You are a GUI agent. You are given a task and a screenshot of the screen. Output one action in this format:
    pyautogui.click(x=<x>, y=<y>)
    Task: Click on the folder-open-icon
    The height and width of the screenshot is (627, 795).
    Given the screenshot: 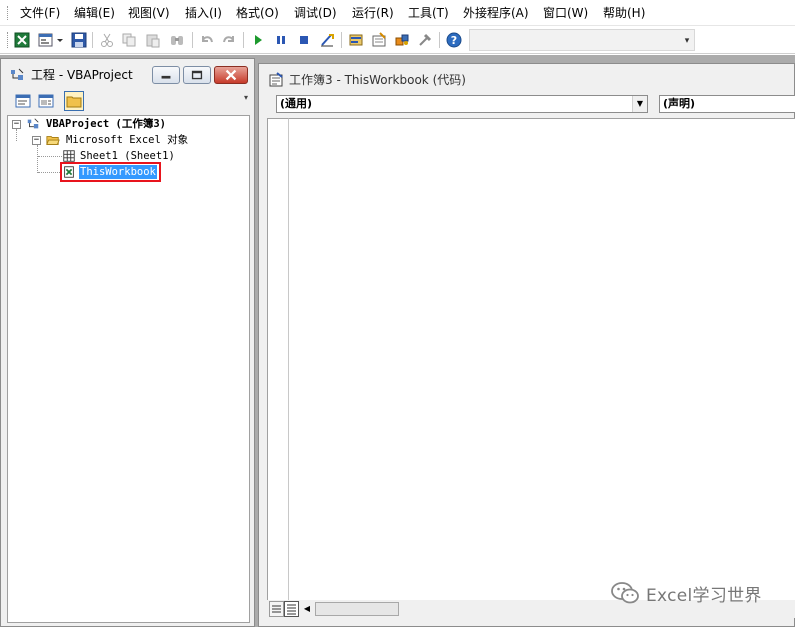 What is the action you would take?
    pyautogui.click(x=53, y=140)
    